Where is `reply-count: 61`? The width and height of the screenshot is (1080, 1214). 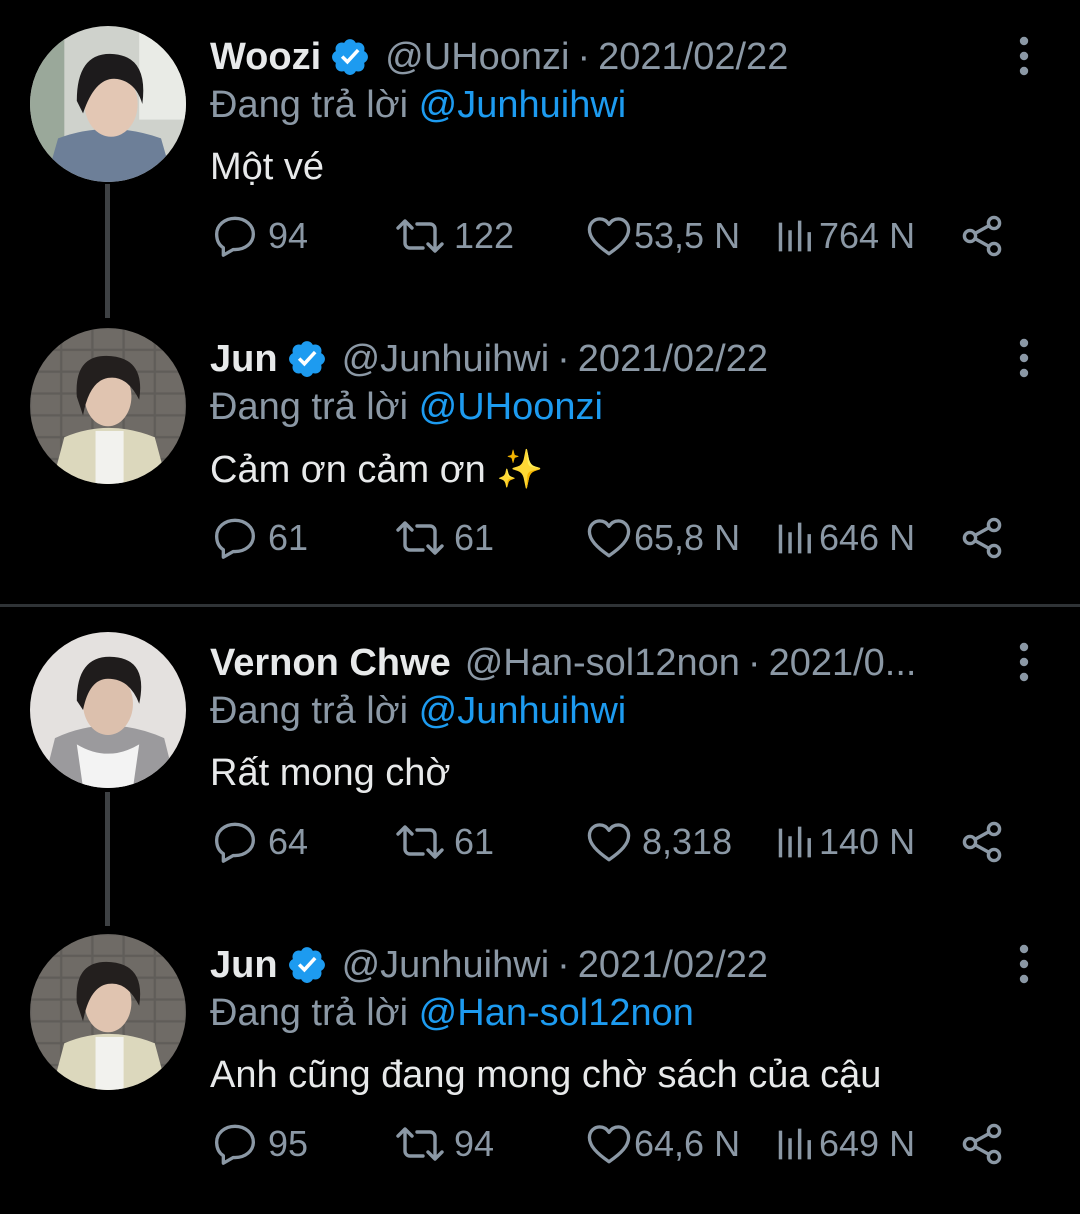 reply-count: 61 is located at coordinates (288, 537).